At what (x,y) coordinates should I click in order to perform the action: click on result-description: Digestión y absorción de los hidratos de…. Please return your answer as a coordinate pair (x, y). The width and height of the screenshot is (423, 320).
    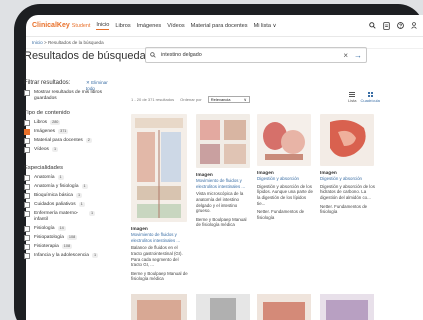
    Looking at the image, I should click on (347, 191).